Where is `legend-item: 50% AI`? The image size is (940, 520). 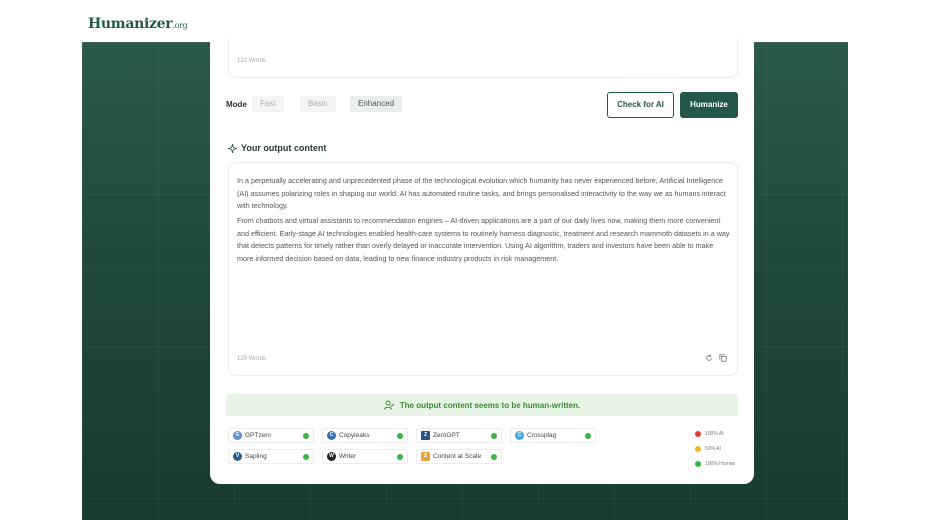
legend-item: 50% AI is located at coordinates (715, 448).